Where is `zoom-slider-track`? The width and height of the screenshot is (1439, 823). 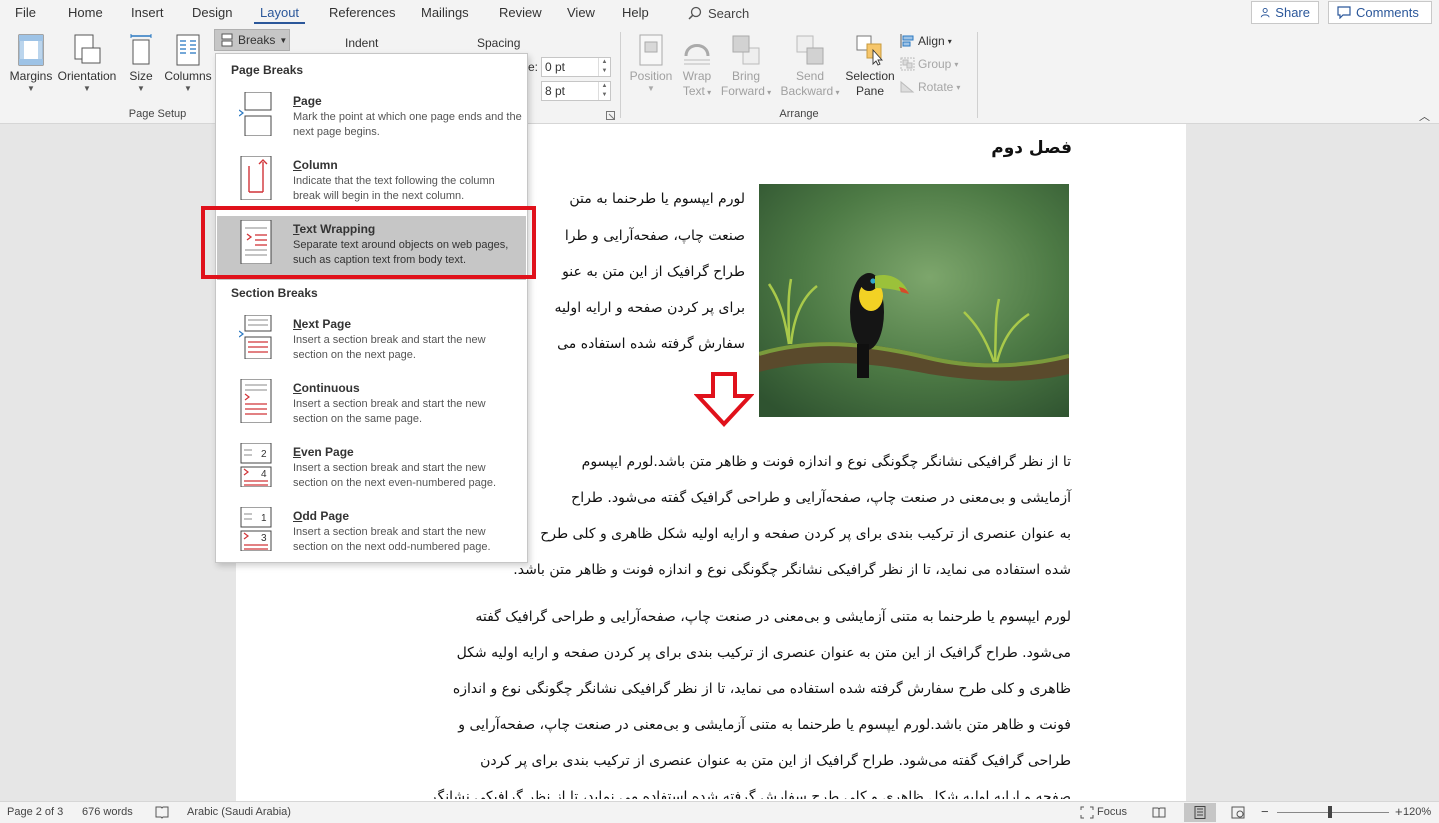
zoom-slider-track is located at coordinates (1333, 812).